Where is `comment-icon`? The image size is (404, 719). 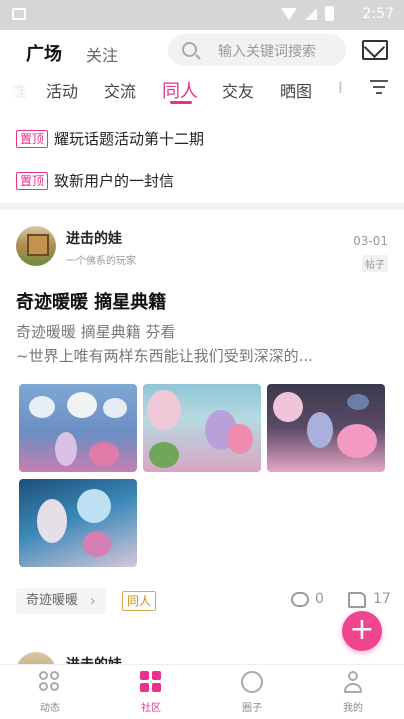
comment-icon is located at coordinates (300, 599).